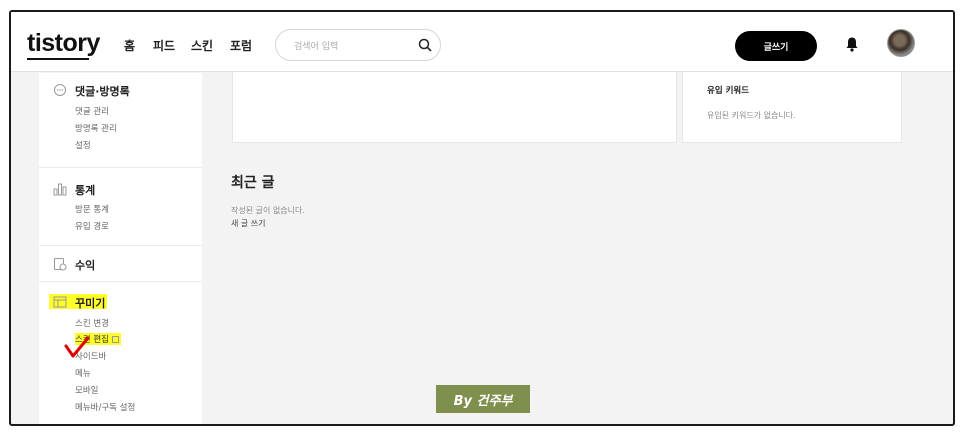 The height and width of the screenshot is (436, 966). I want to click on sidebar-item-skin-change: 스킨 변경, so click(92, 323).